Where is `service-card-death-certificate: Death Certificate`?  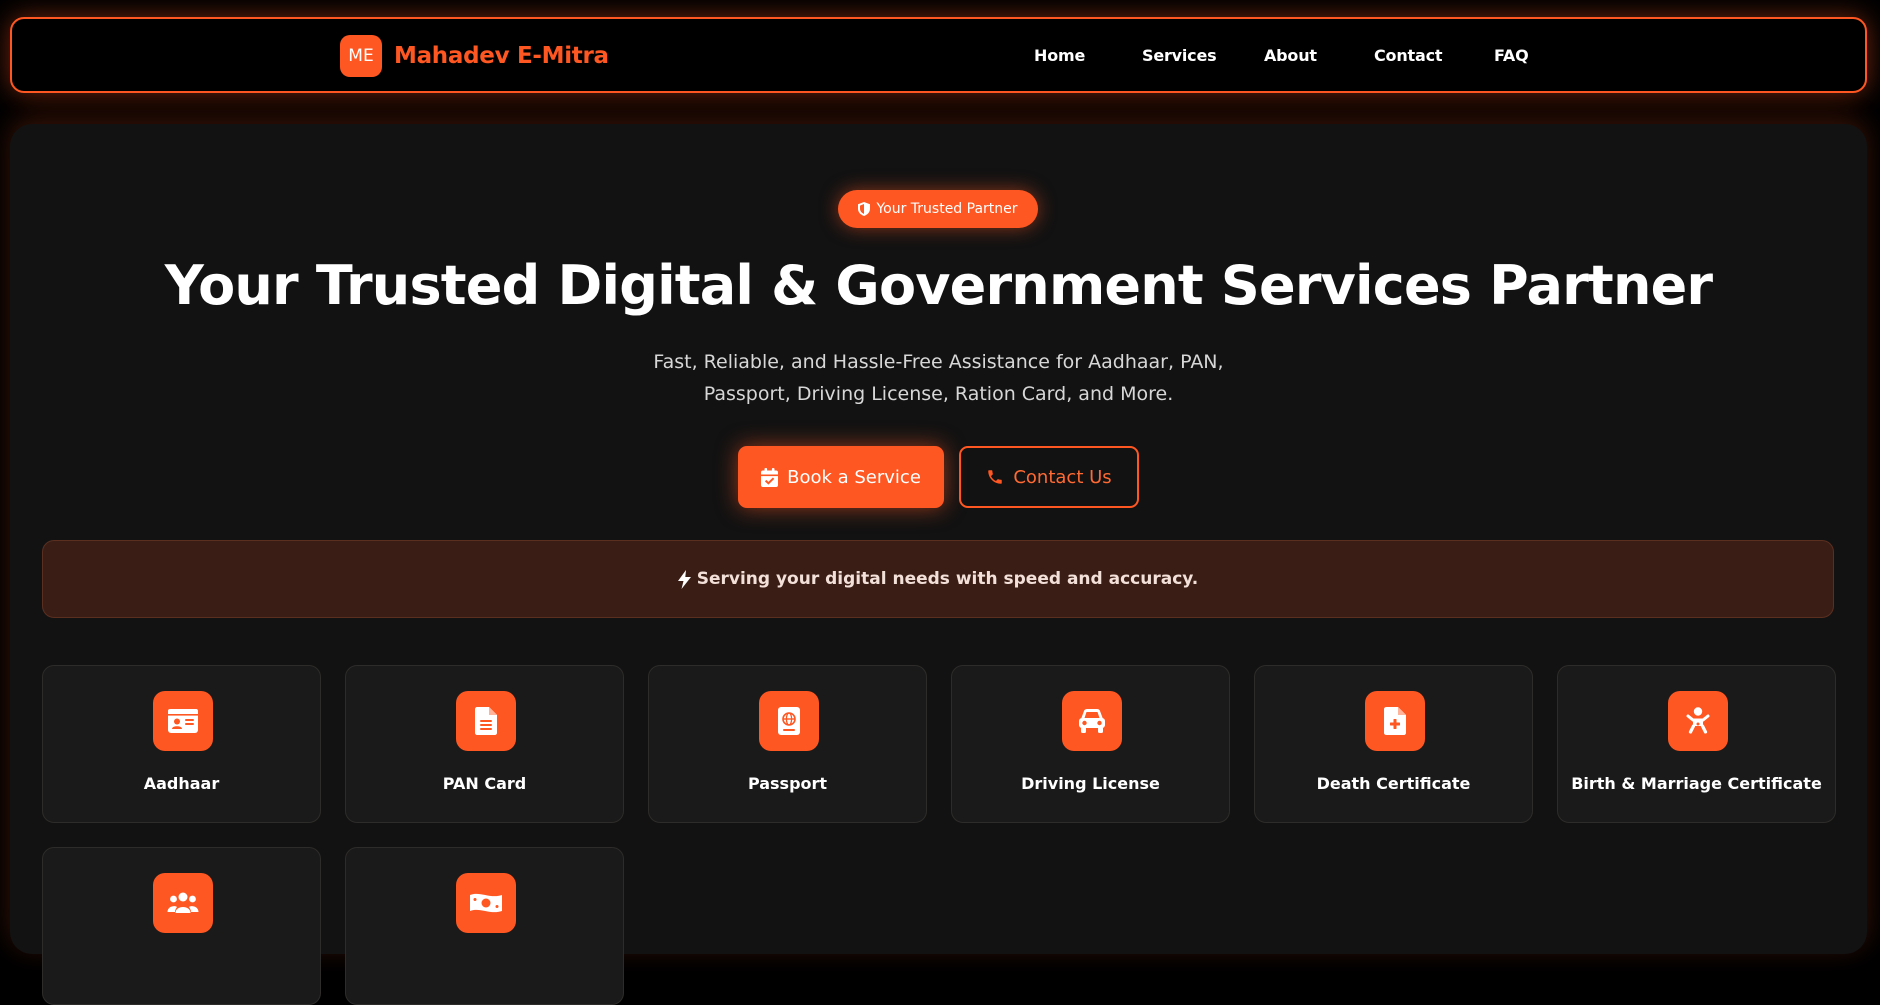
service-card-death-certificate: Death Certificate is located at coordinates (1393, 744).